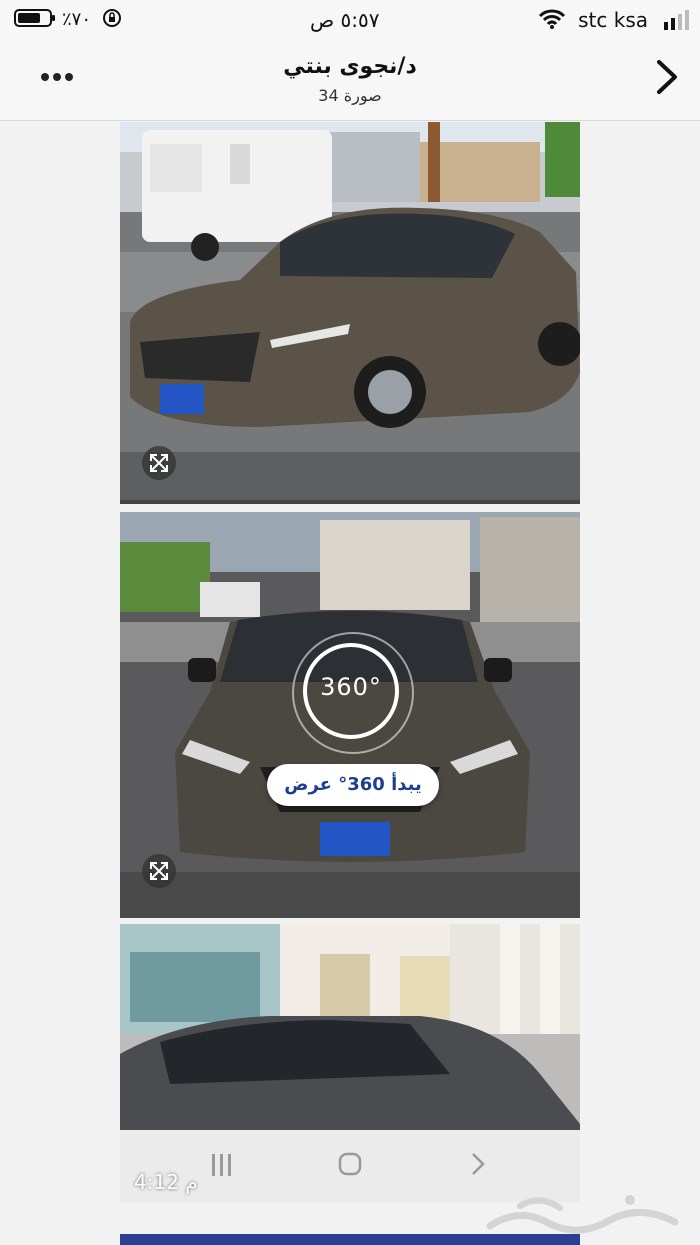 The width and height of the screenshot is (700, 1245). Describe the element at coordinates (350, 80) in the screenshot. I see `header: د/نجوى بنتي 34 صورة` at that location.